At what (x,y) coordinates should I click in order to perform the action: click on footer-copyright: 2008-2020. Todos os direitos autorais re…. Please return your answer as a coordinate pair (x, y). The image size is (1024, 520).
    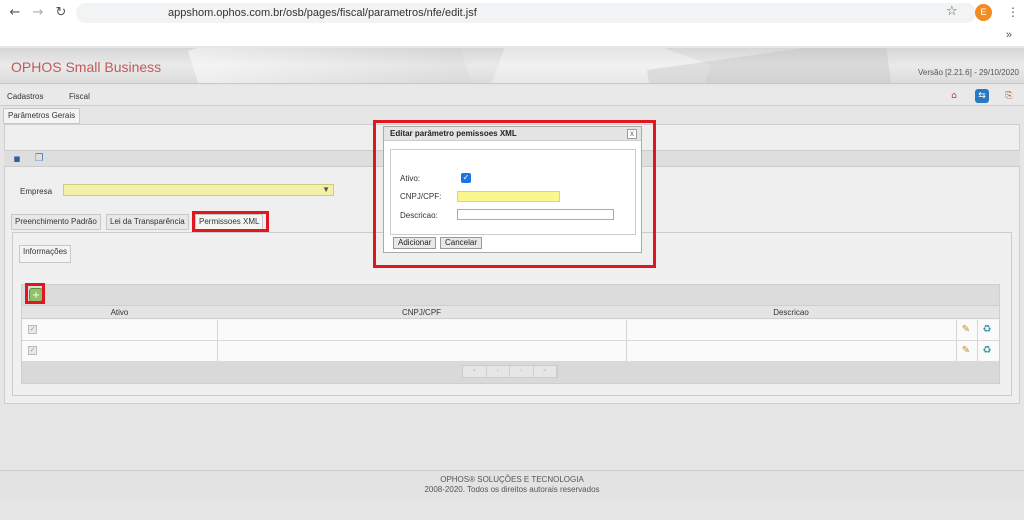
    Looking at the image, I should click on (512, 489).